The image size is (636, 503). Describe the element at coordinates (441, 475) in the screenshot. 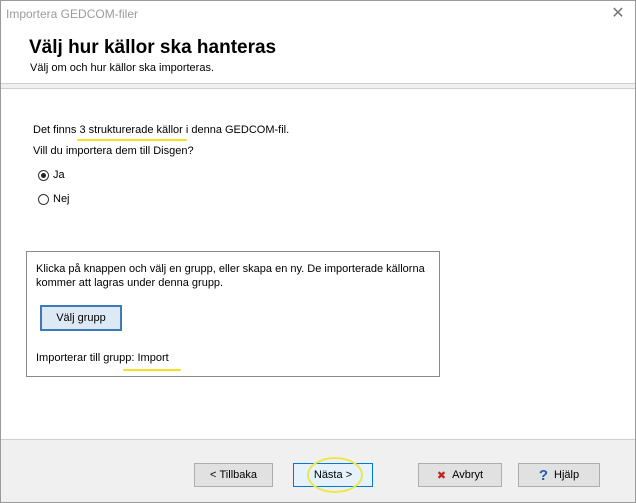

I see `cancel-icon: ✖` at that location.